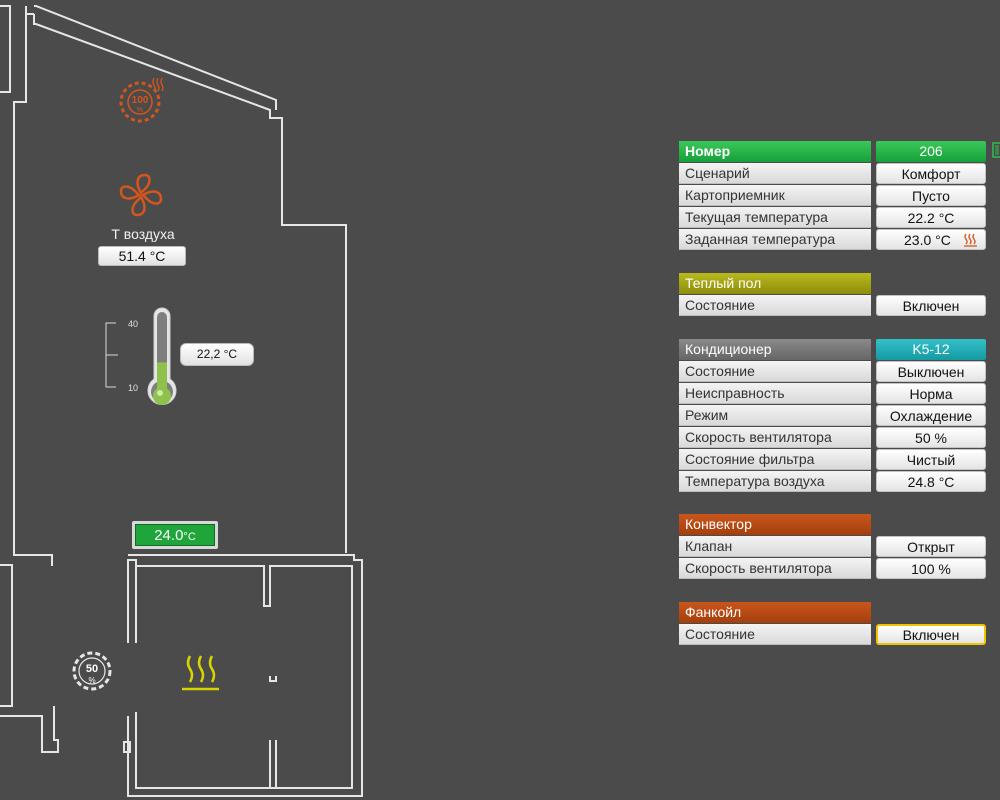 This screenshot has width=1000, height=800. What do you see at coordinates (169, 535) in the screenshot?
I see `setpoint-value: 24.0` at bounding box center [169, 535].